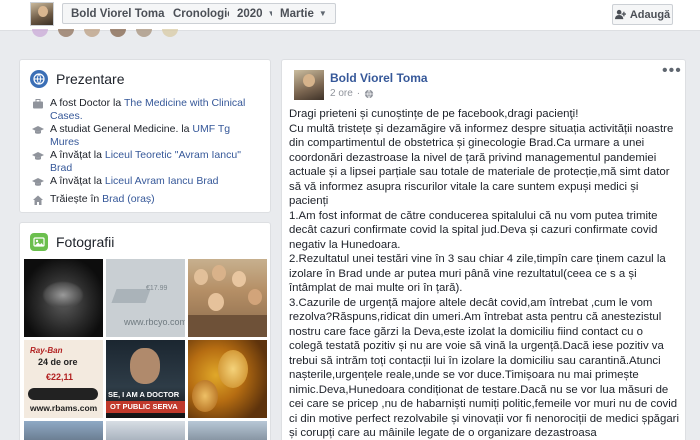 This screenshot has width=700, height=440. I want to click on profile-name-button: Bold Viorel Toma, so click(118, 13).